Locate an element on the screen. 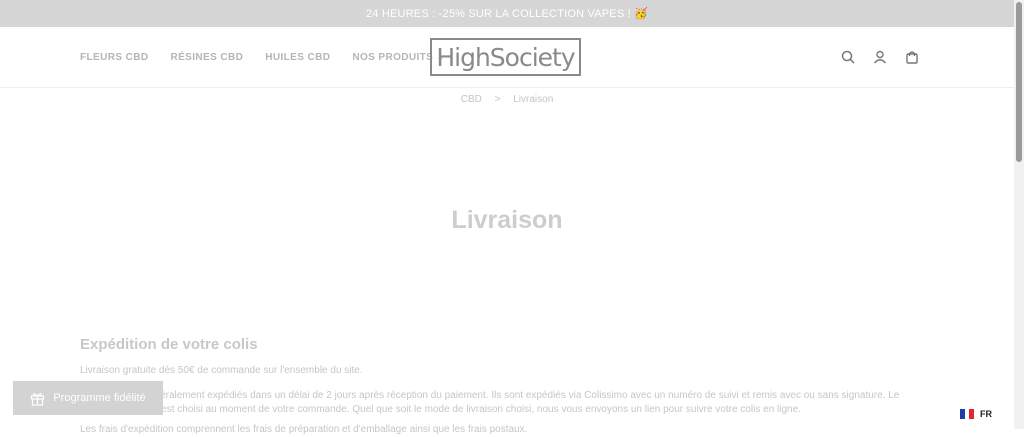  header-icons is located at coordinates (880, 57).